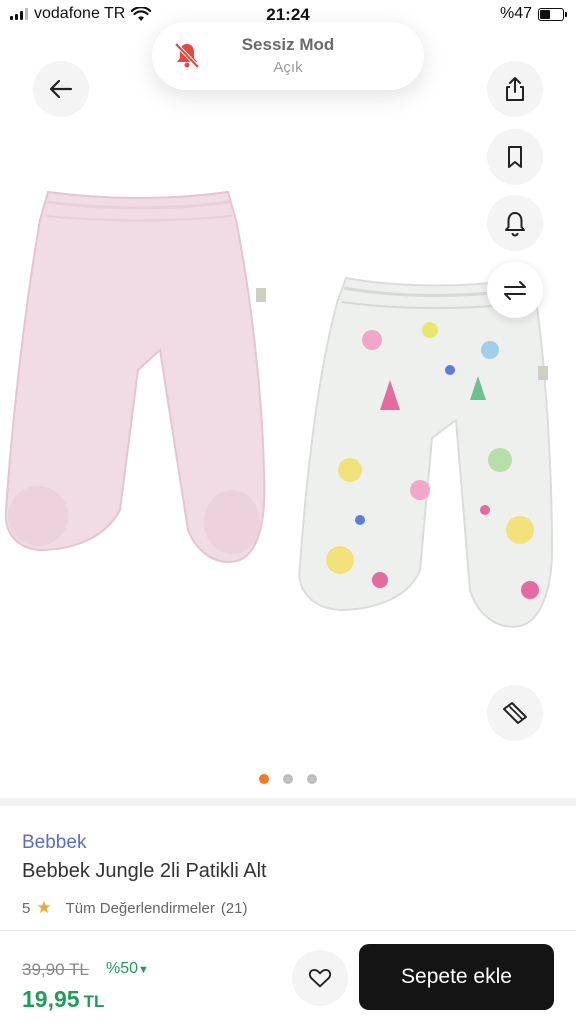 The height and width of the screenshot is (1024, 576). I want to click on silent-mode-toast: Sessiz Mod Açık, so click(288, 56).